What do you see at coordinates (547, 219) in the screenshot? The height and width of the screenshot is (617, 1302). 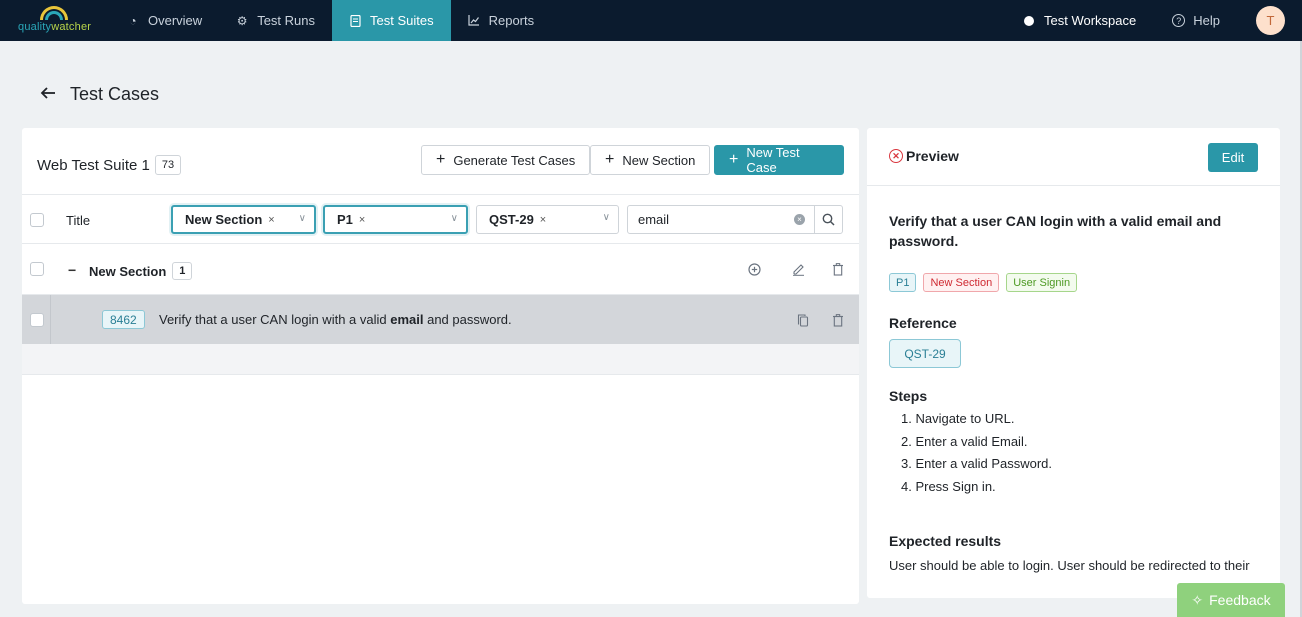 I see `reference-filter-select: QST-29 × ∨` at bounding box center [547, 219].